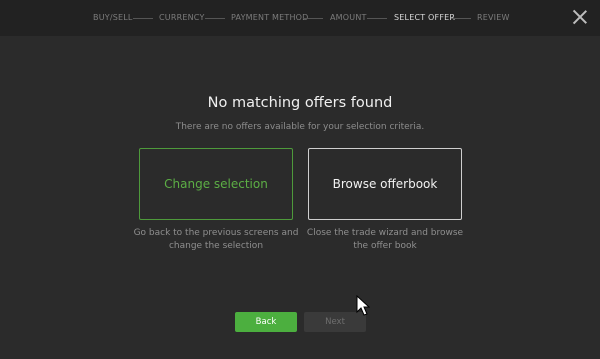 The image size is (600, 359). I want to click on change-selection-button: Change selection, so click(216, 184).